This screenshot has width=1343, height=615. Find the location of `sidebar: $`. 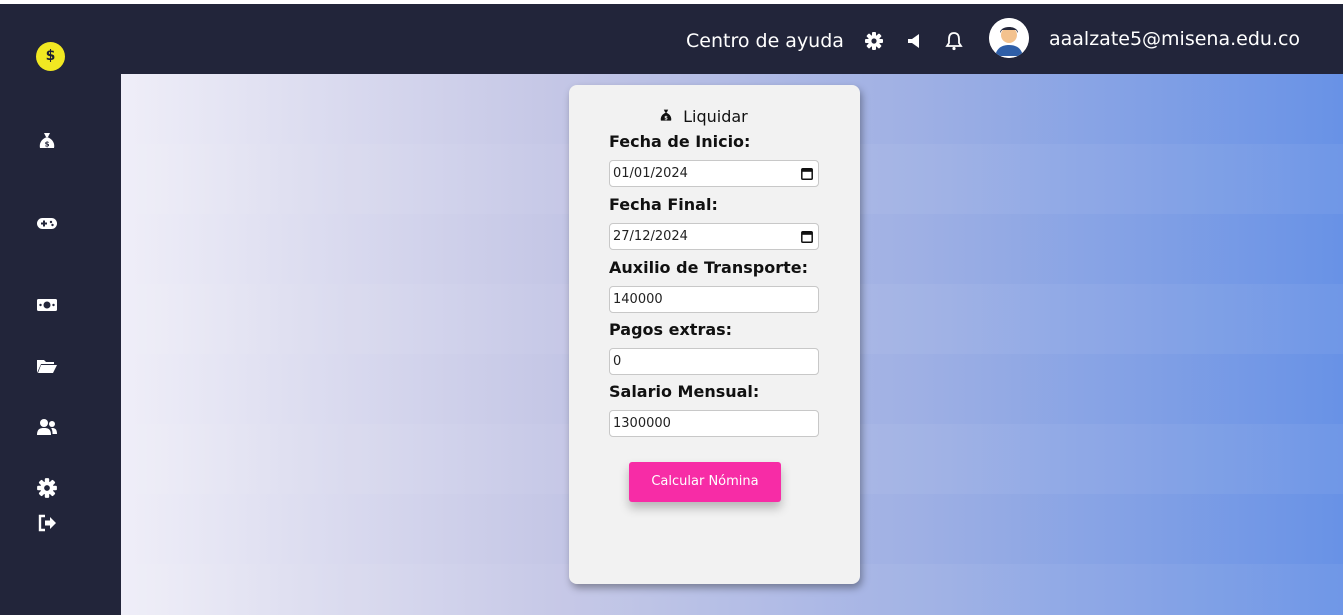

sidebar: $ is located at coordinates (60, 344).